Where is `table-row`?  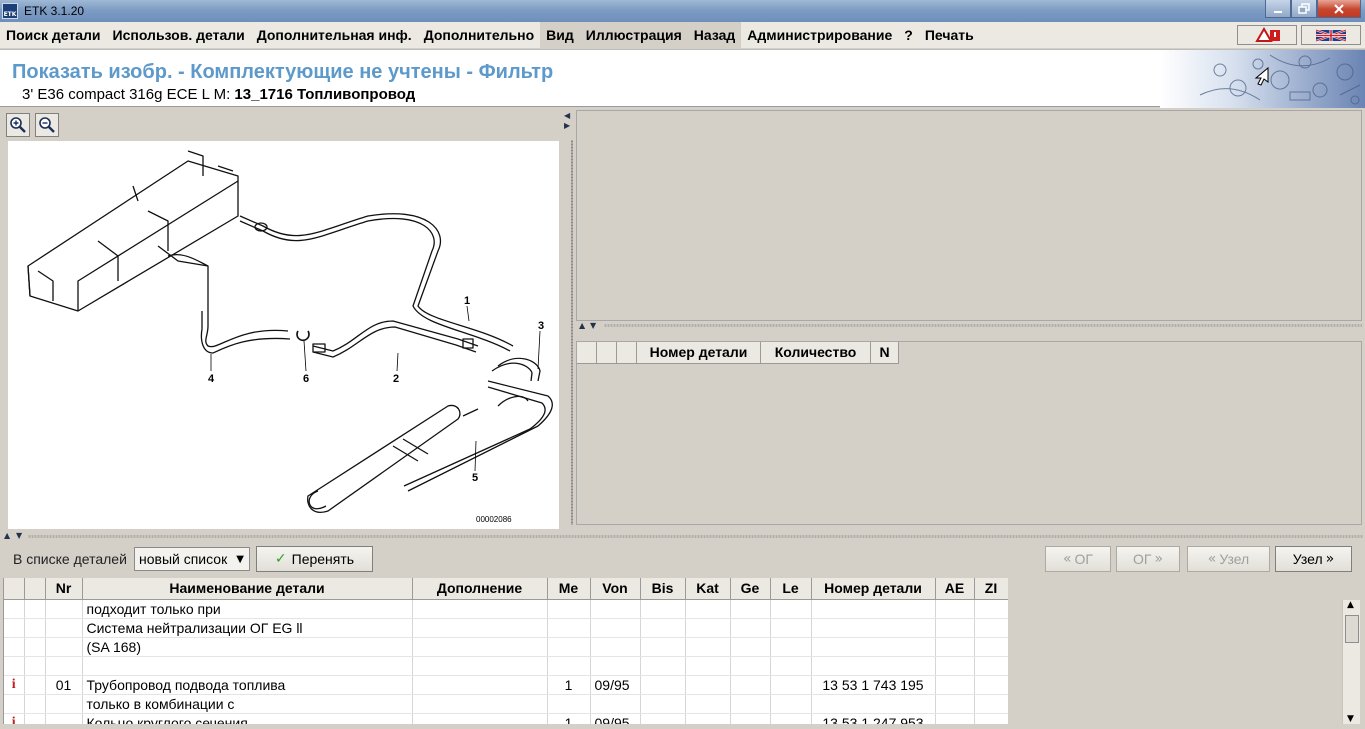 table-row is located at coordinates (506, 666).